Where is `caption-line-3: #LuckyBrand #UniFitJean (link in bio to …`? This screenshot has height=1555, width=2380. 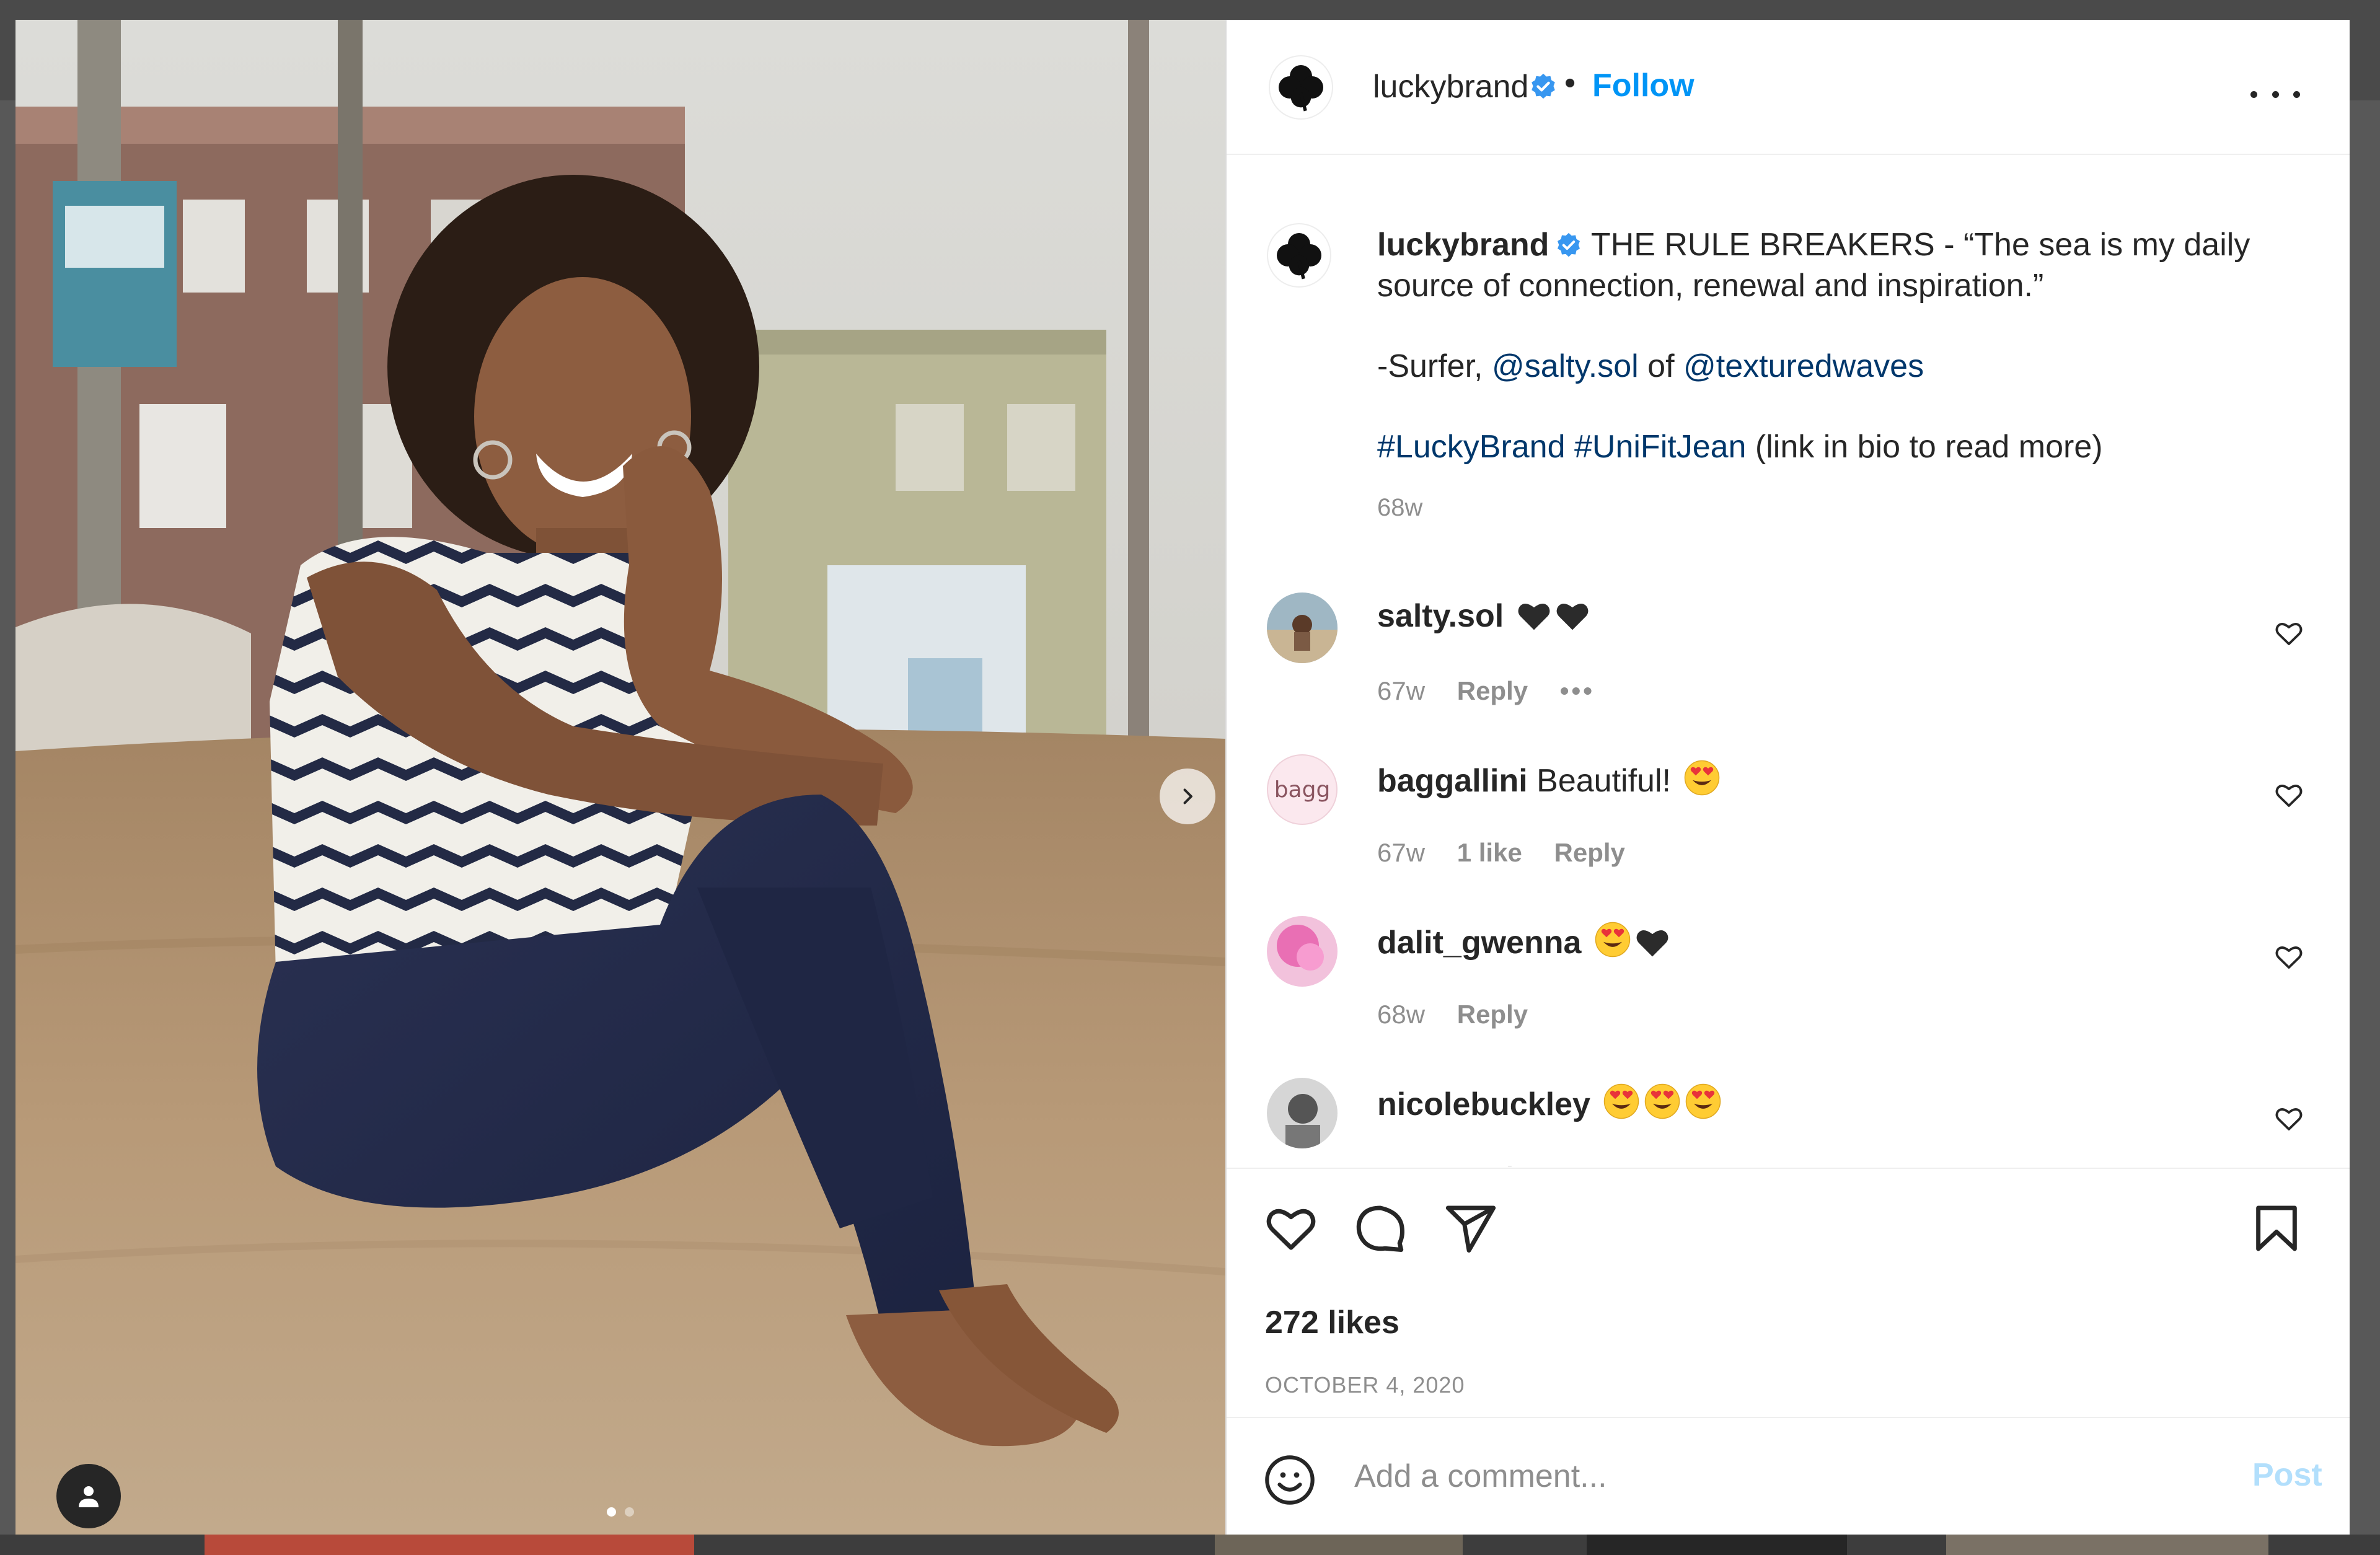
caption-line-3: #LuckyBrand #UniFitJean (link in bio to … is located at coordinates (1848, 446).